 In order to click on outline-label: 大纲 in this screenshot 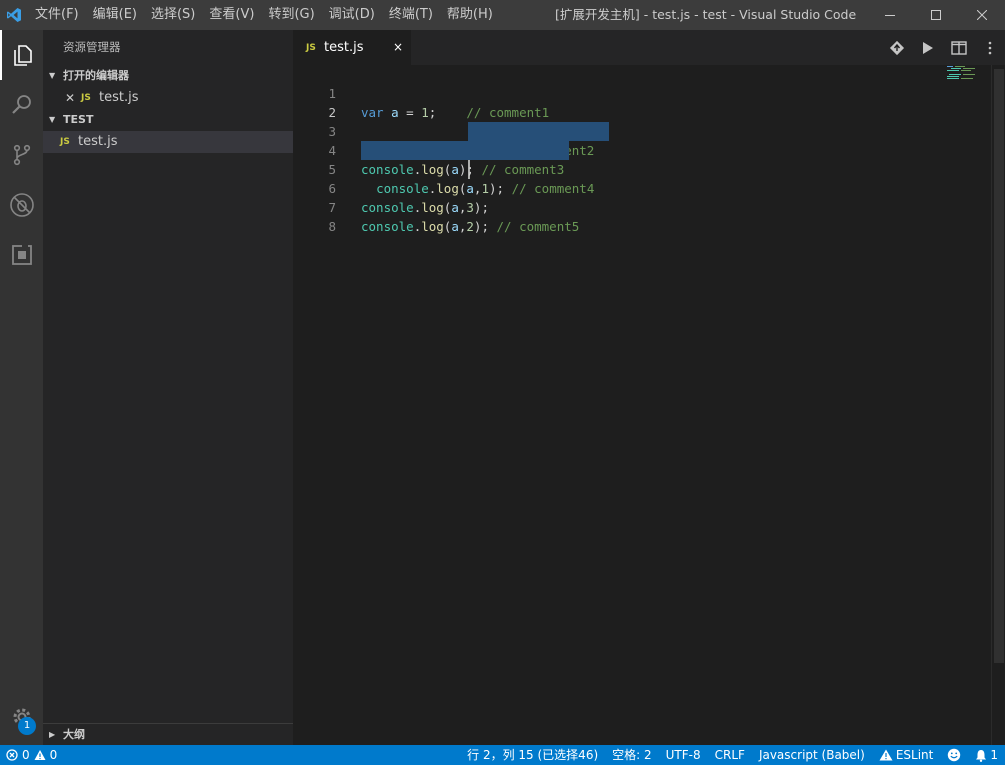, I will do `click(74, 734)`.